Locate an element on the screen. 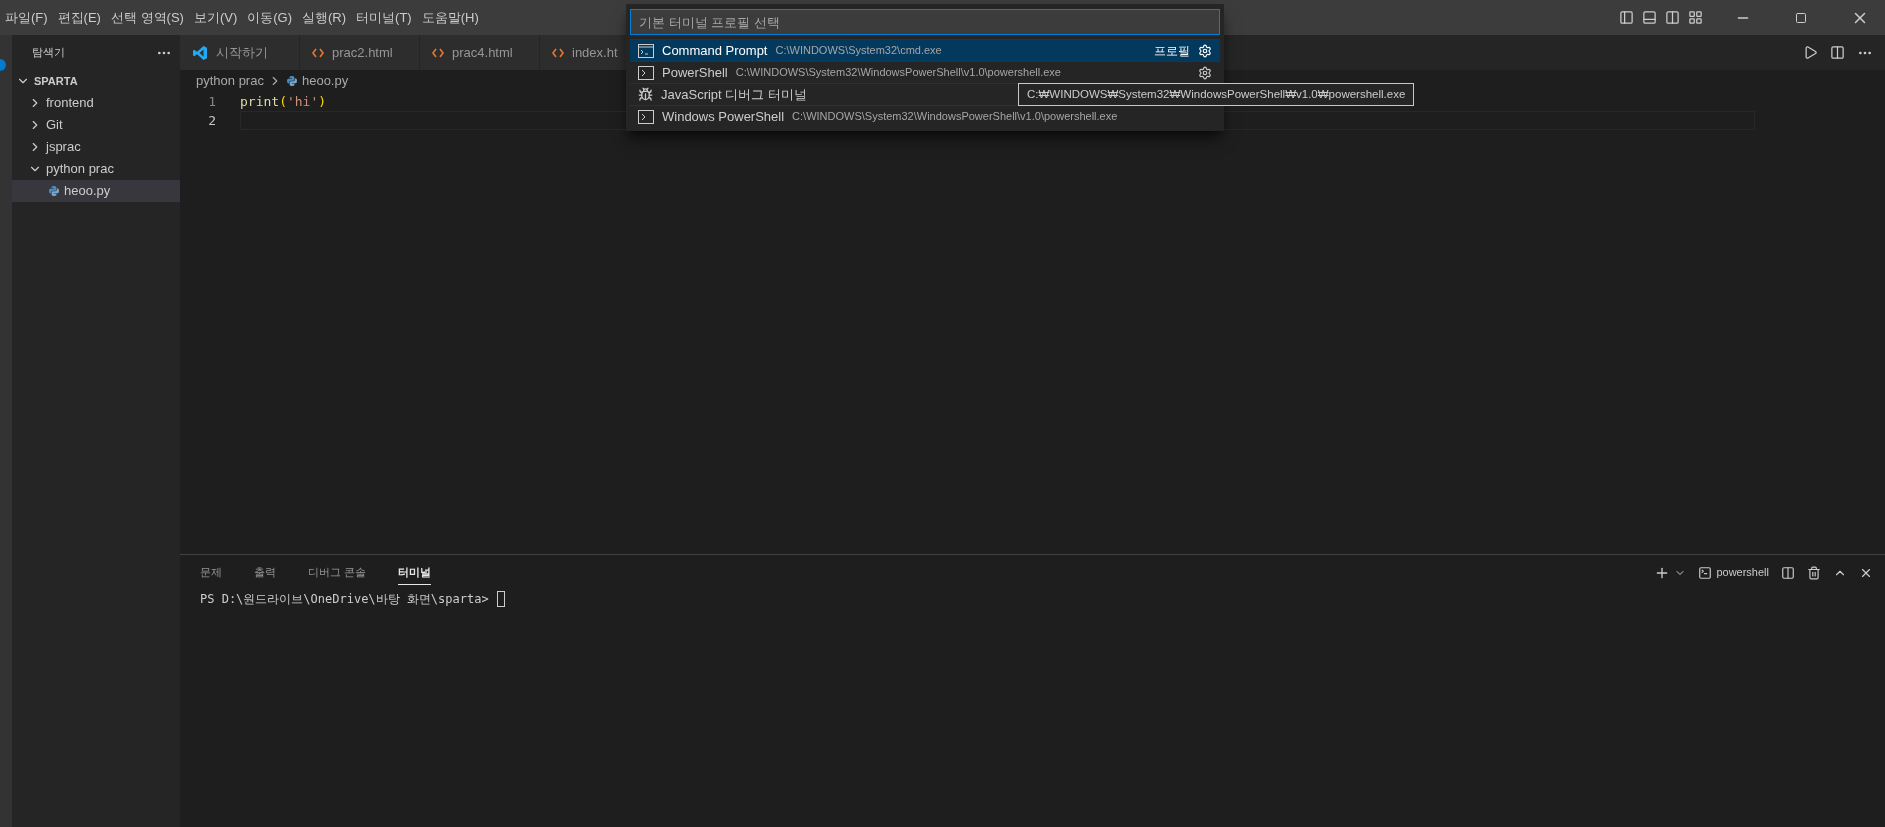  editor-tab: prac2.html is located at coordinates (360, 52).